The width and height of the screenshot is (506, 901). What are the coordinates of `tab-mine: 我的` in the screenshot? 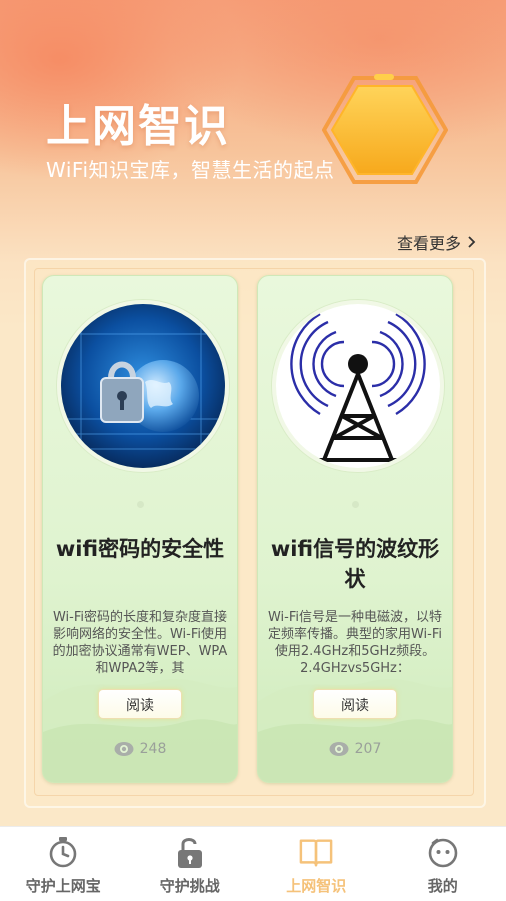 It's located at (443, 864).